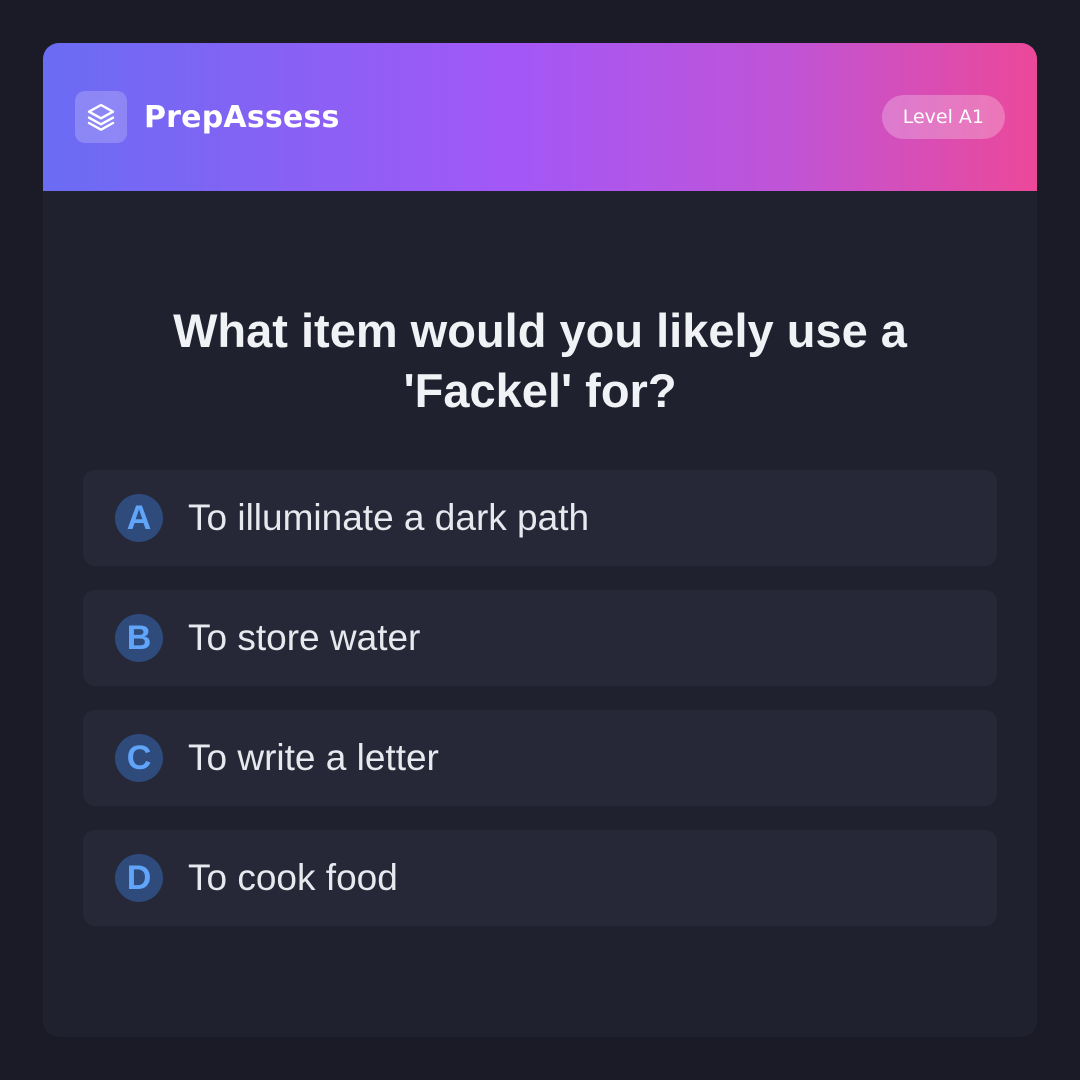 The width and height of the screenshot is (1080, 1080). Describe the element at coordinates (540, 638) in the screenshot. I see `answer-option-b: B To store water` at that location.